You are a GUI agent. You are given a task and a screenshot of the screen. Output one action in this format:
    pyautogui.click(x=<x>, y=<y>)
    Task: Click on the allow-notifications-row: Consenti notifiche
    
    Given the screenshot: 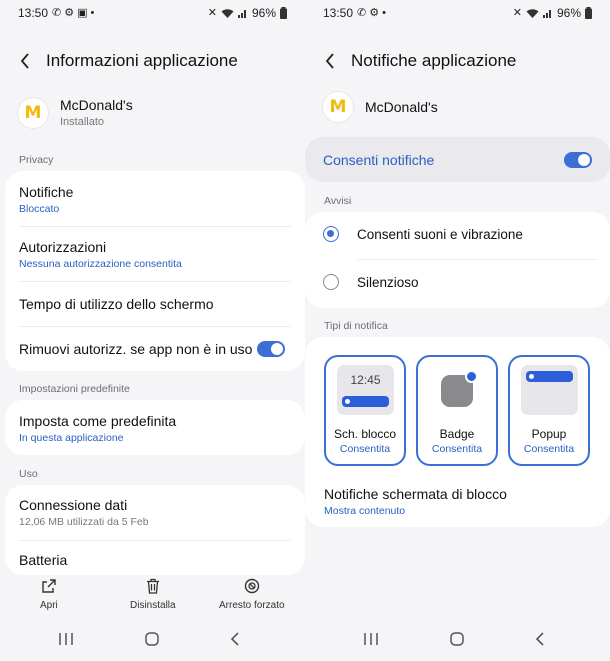 What is the action you would take?
    pyautogui.click(x=457, y=159)
    